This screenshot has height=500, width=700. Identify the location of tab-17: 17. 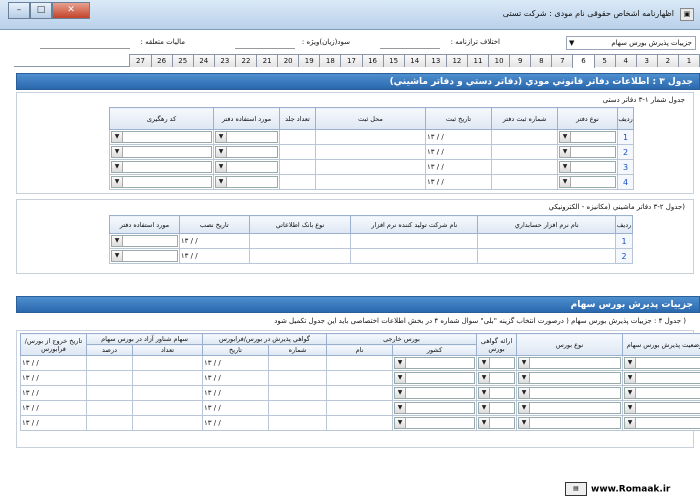
(351, 60).